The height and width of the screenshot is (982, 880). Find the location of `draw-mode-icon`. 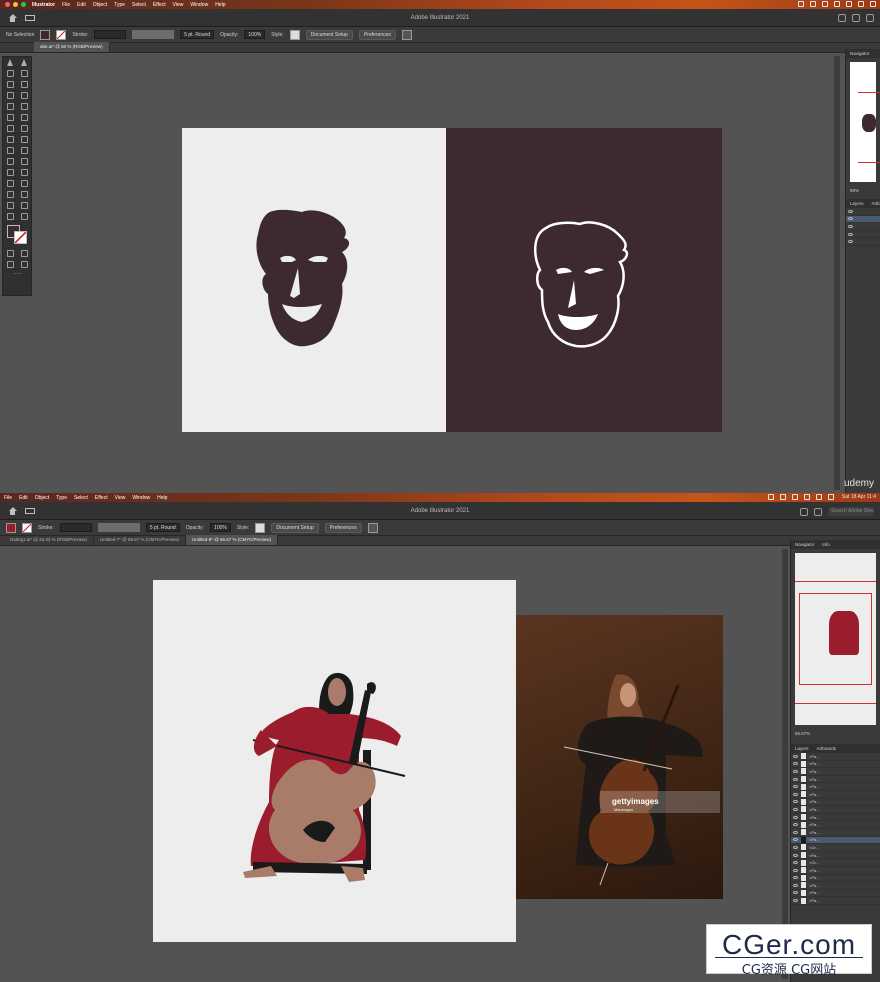

draw-mode-icon is located at coordinates (10, 264).